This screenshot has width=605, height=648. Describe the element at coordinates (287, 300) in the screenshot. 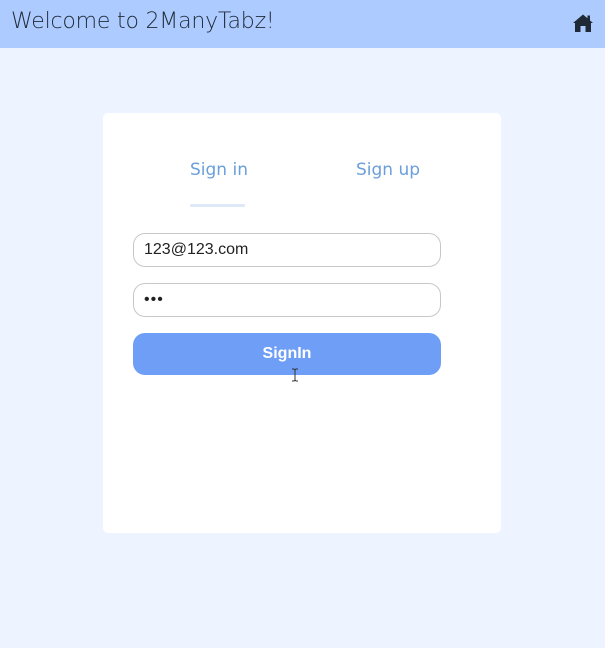

I see `password-field` at that location.